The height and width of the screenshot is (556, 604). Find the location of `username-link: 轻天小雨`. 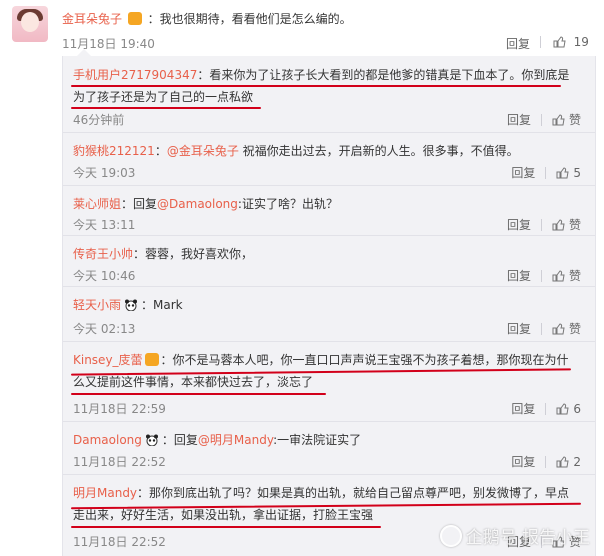

username-link: 轻天小雨 is located at coordinates (97, 305).